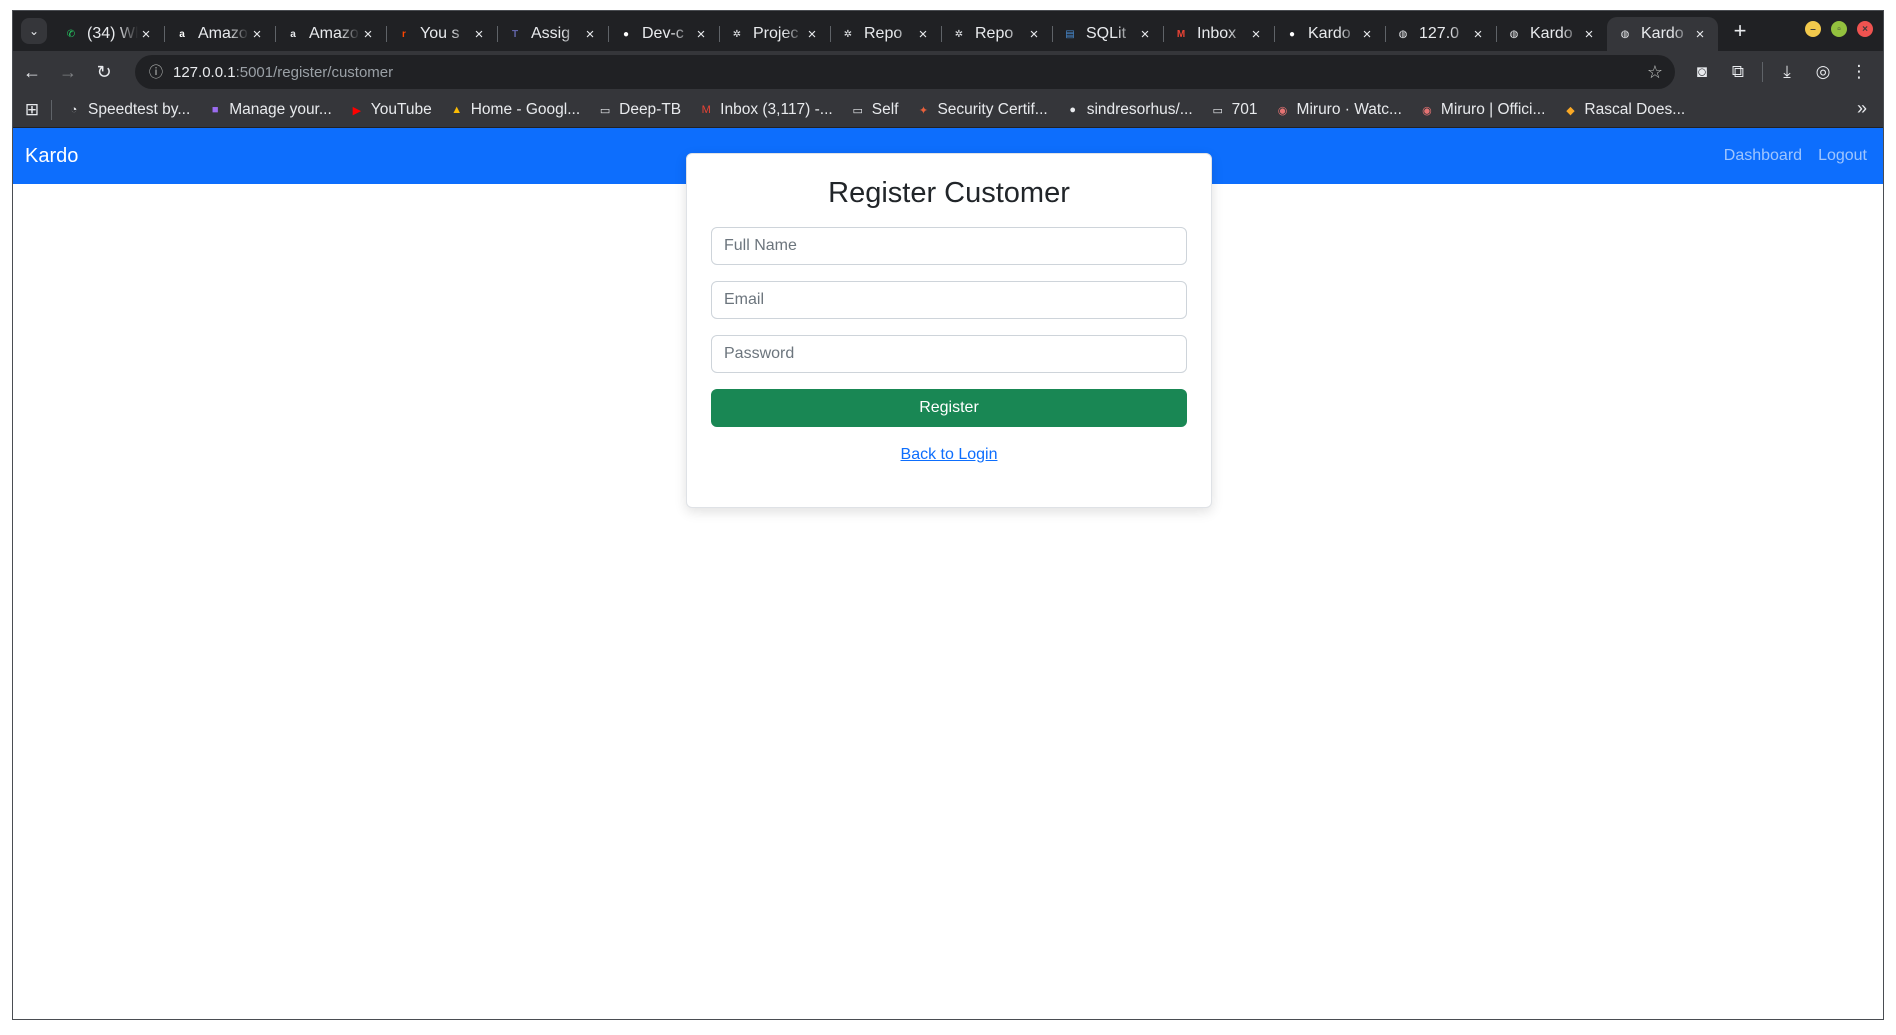 This screenshot has width=1896, height=1035. I want to click on nav-link-dashboard: Dashboard, so click(1763, 156).